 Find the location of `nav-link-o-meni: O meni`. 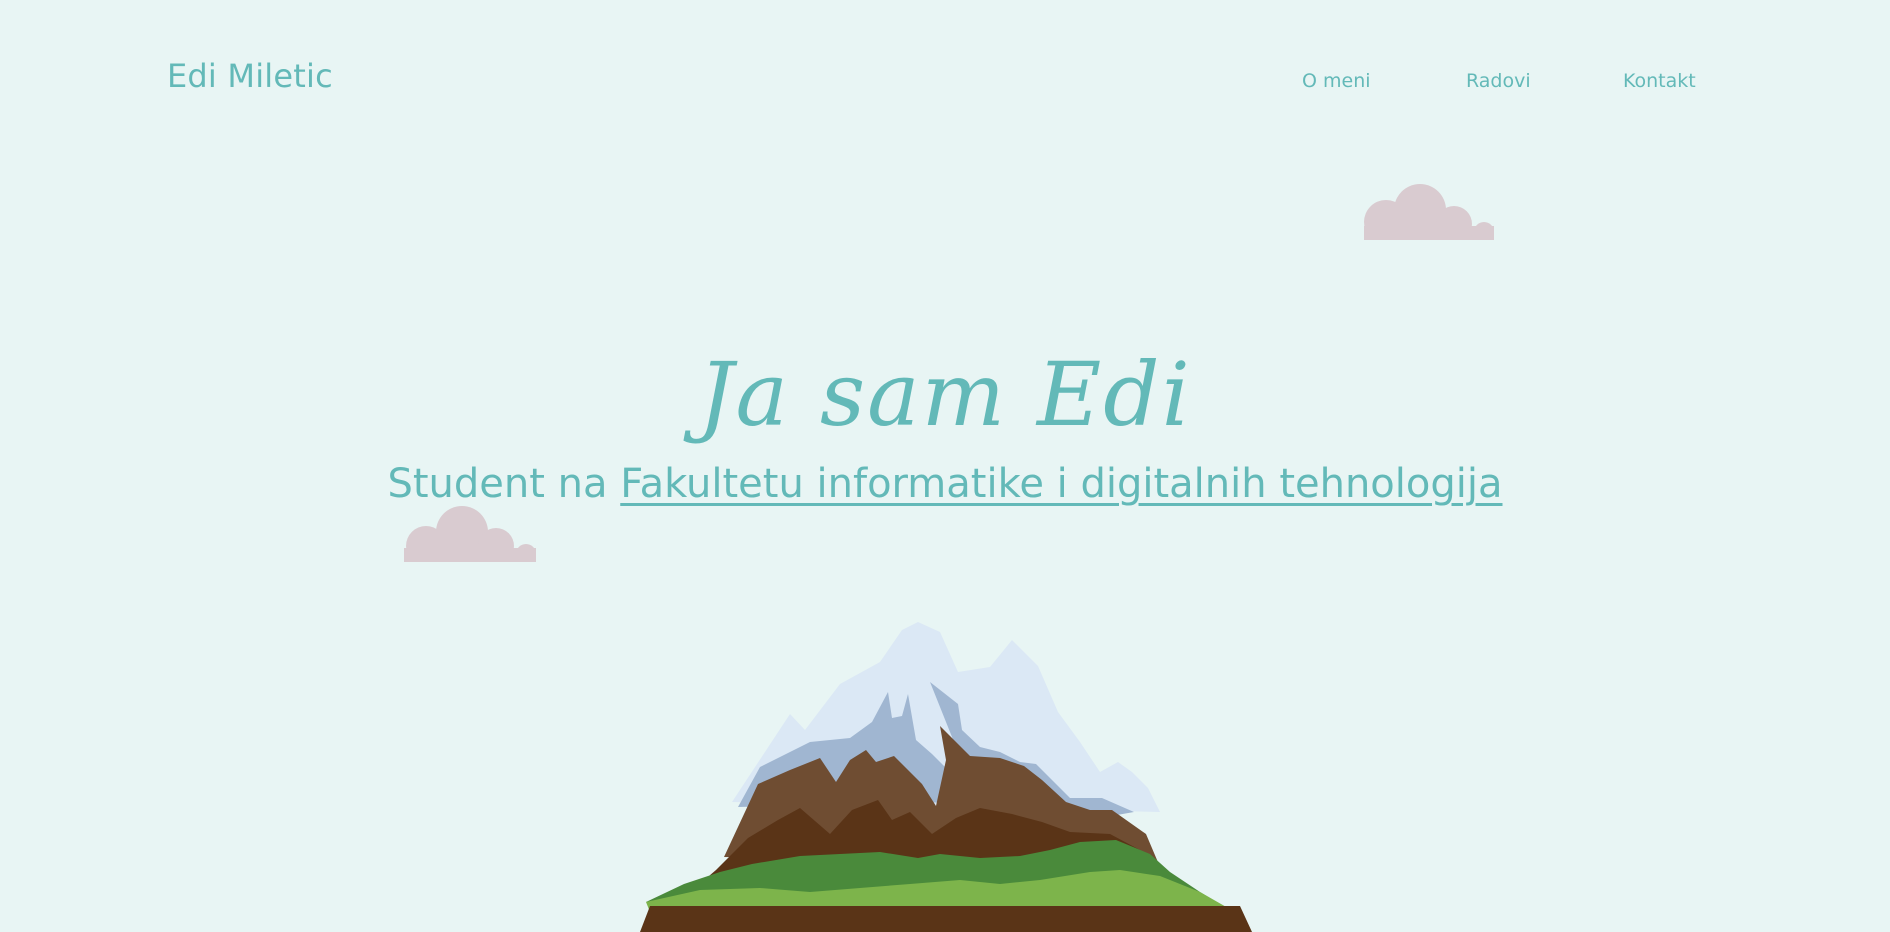

nav-link-o-meni: O meni is located at coordinates (1336, 81).